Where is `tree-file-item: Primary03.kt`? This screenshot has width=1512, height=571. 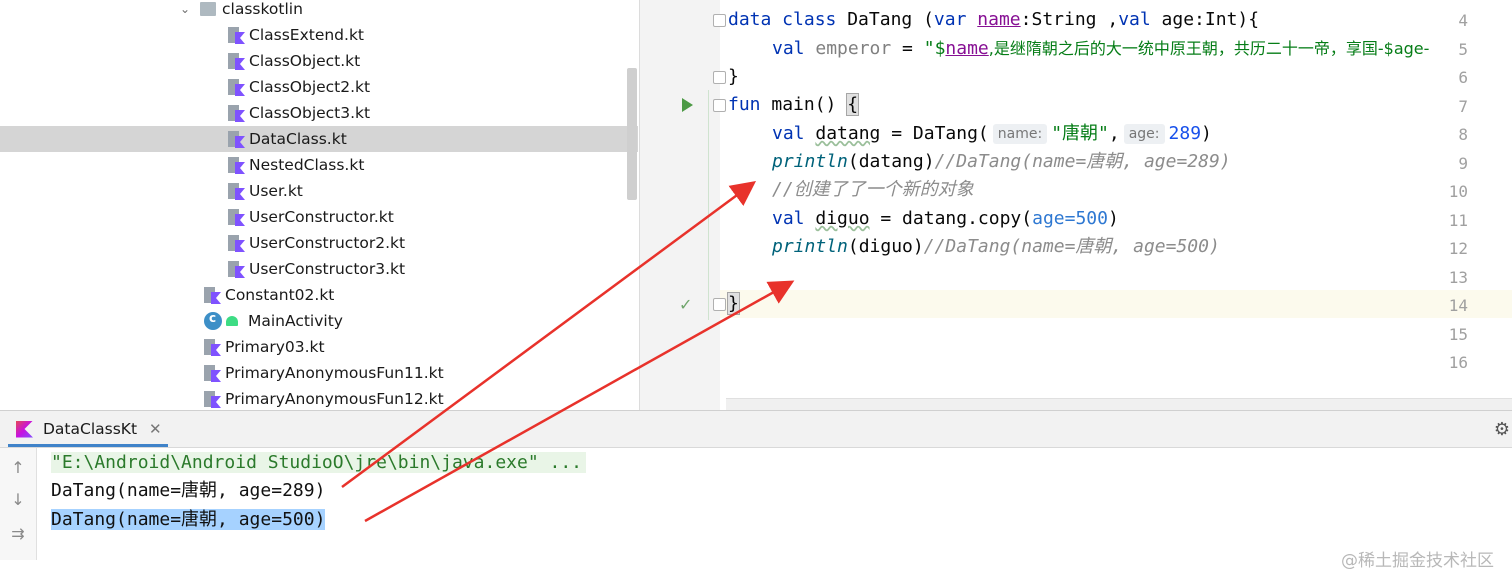 tree-file-item: Primary03.kt is located at coordinates (319, 347).